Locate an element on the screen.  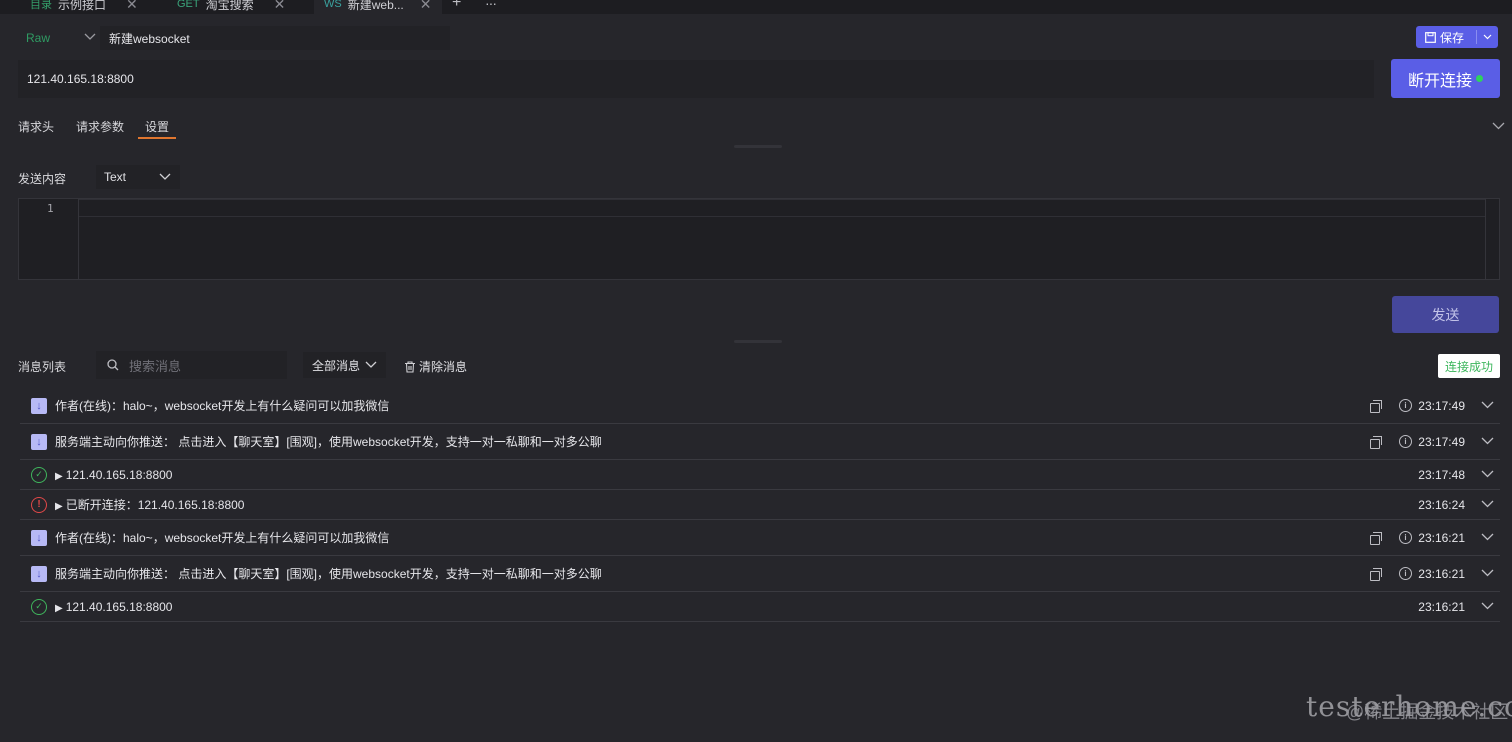
message-content: 作者(在线)：halo~，websocket开发上有什么疑问可以加我微信 is located at coordinates (222, 406).